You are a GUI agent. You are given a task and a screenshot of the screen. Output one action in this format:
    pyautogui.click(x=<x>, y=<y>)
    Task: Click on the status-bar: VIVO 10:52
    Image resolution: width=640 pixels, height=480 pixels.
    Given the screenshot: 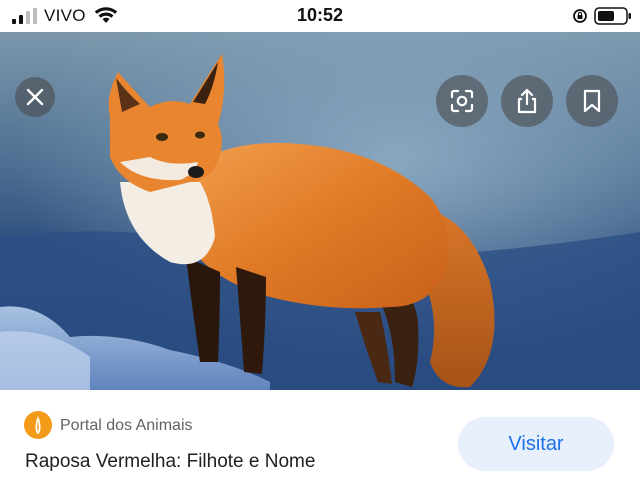 What is the action you would take?
    pyautogui.click(x=320, y=16)
    